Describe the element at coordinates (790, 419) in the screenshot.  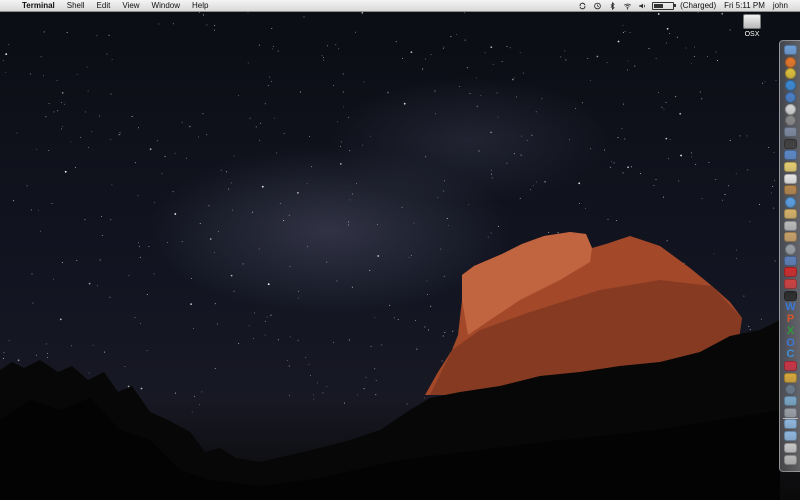
I see `dock-separator` at that location.